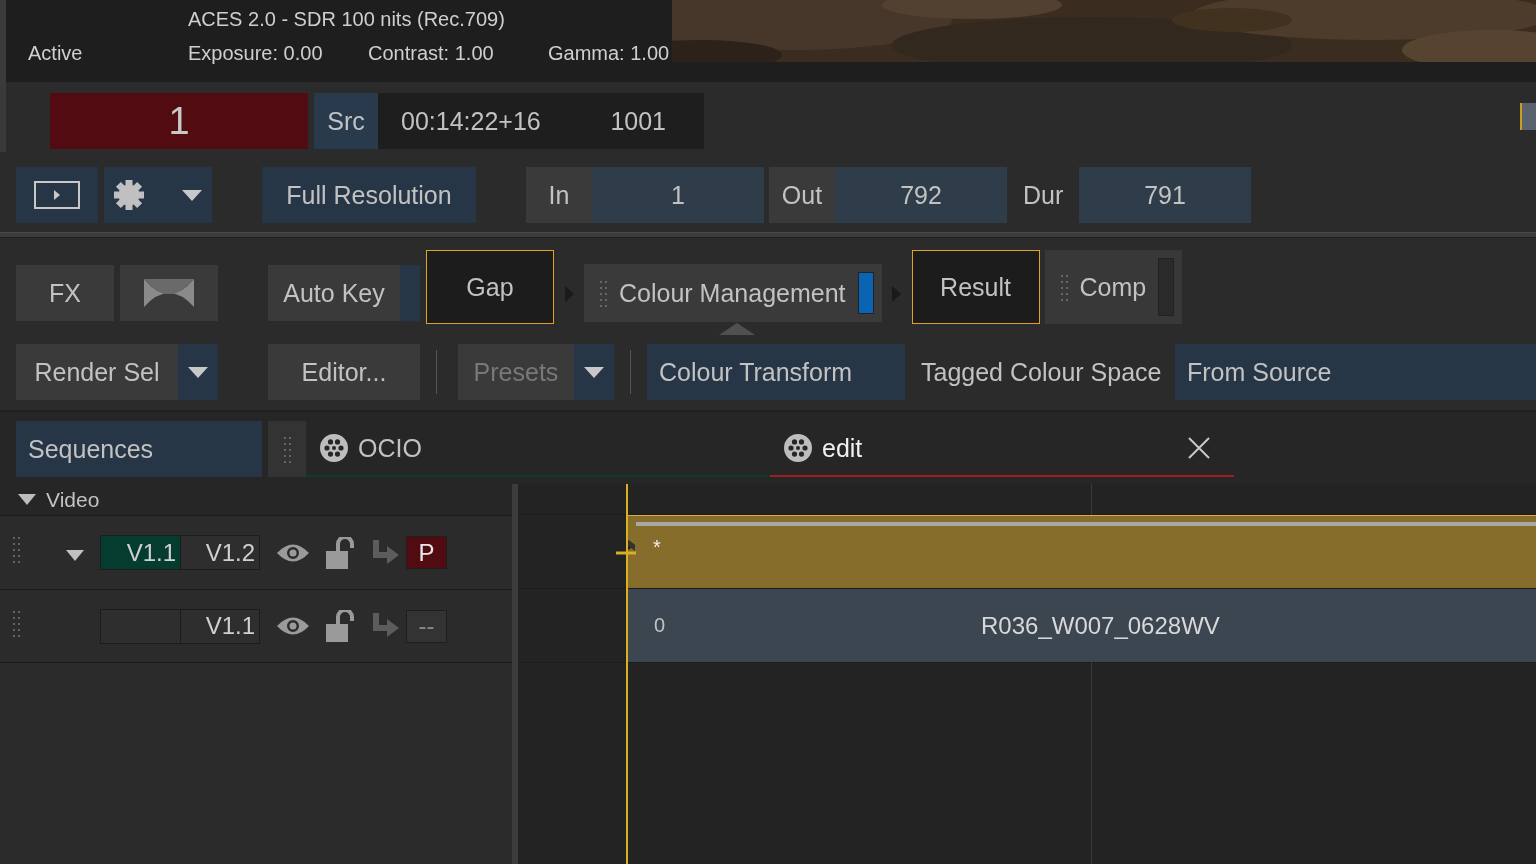  I want to click on close-icon, so click(1199, 448).